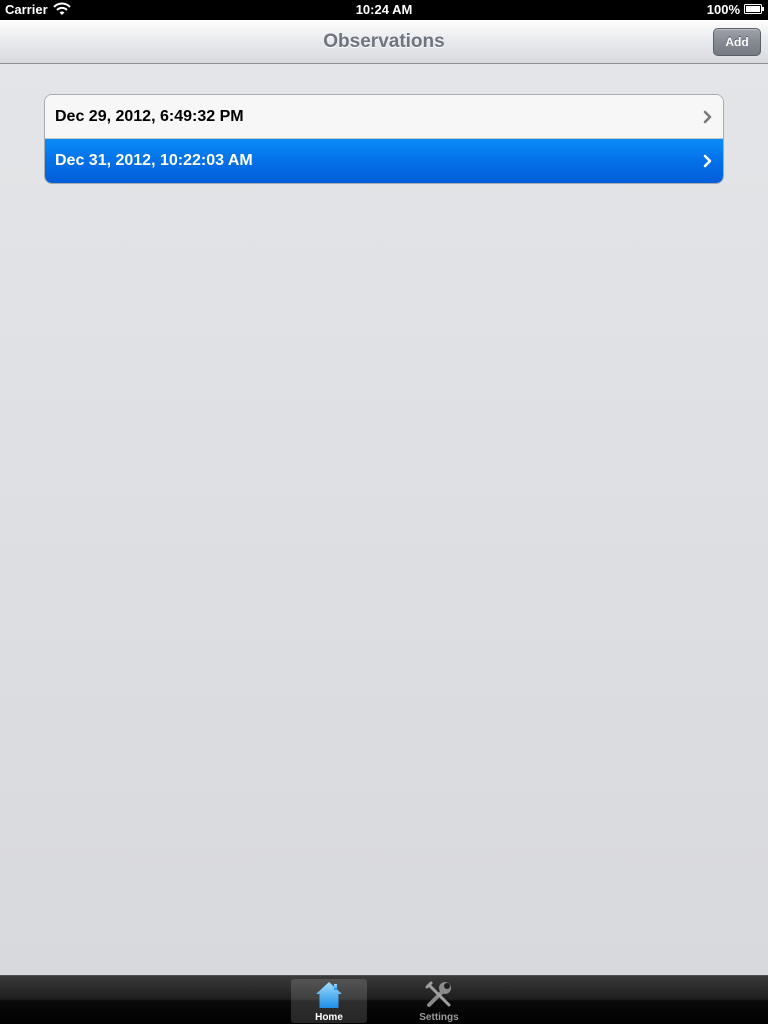 Image resolution: width=768 pixels, height=1024 pixels. I want to click on battery-percentage: 100%, so click(723, 9).